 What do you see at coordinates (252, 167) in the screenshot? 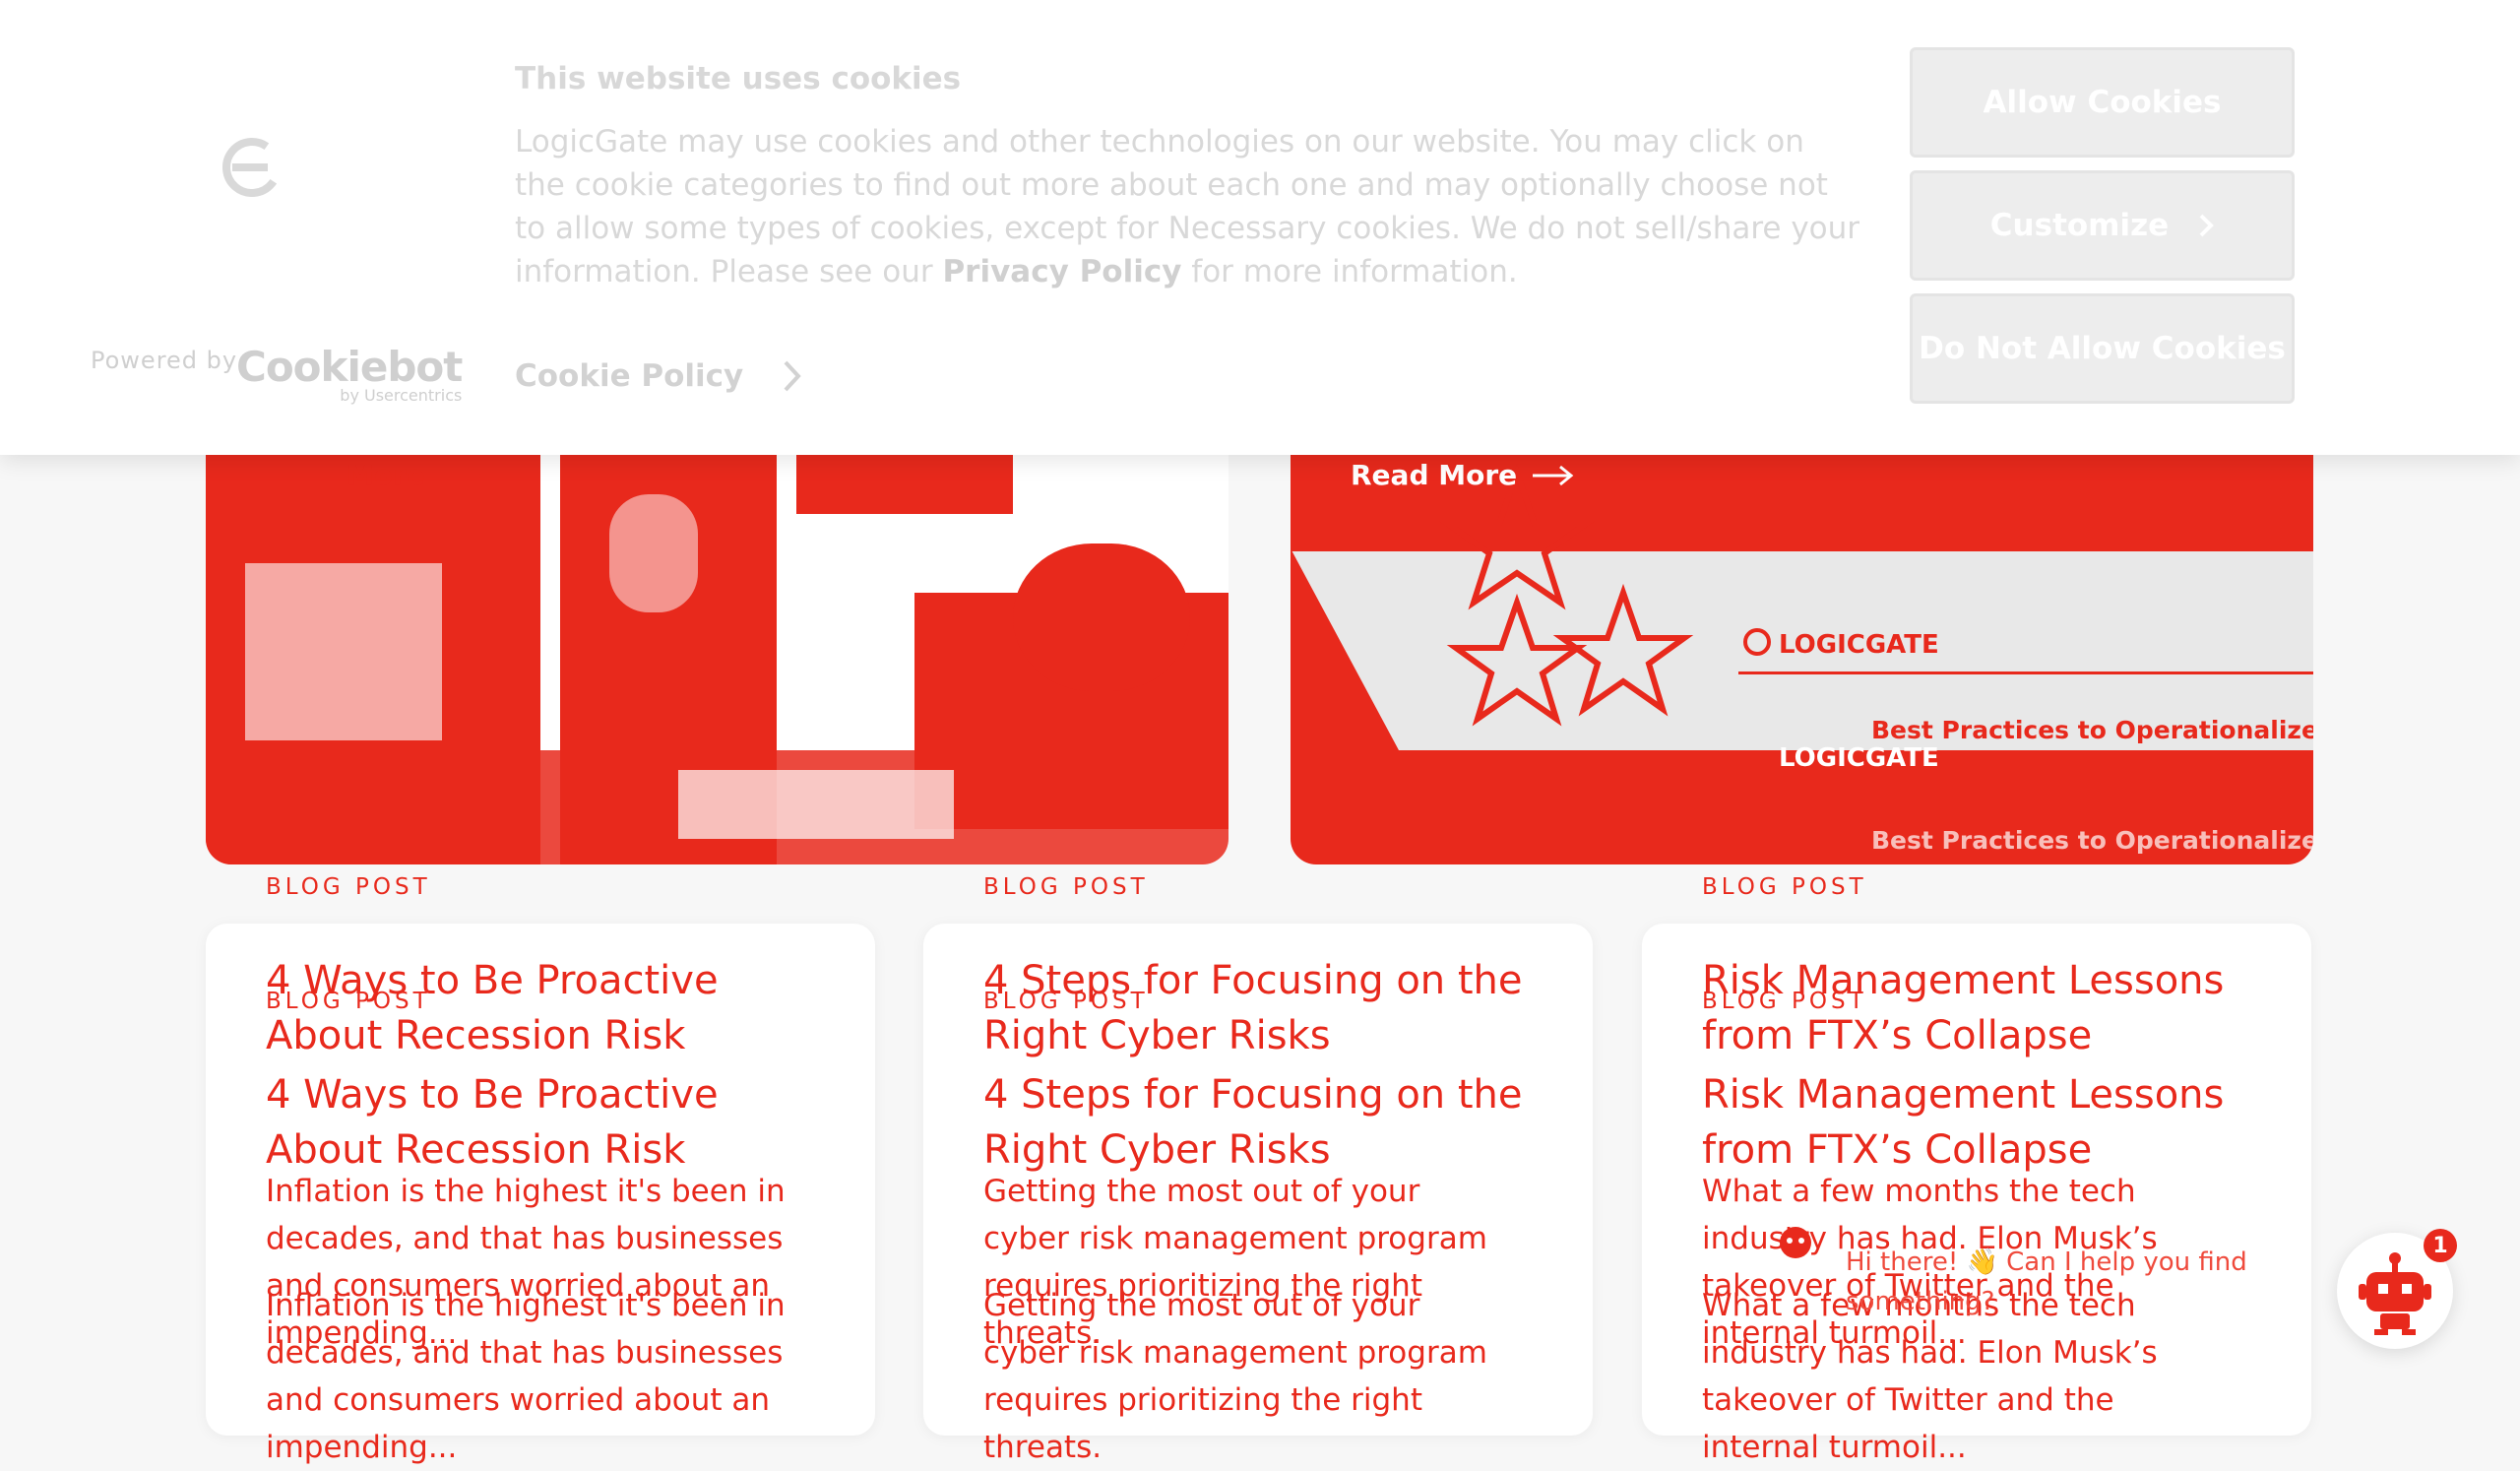
I see `logicgate-logo-icon` at bounding box center [252, 167].